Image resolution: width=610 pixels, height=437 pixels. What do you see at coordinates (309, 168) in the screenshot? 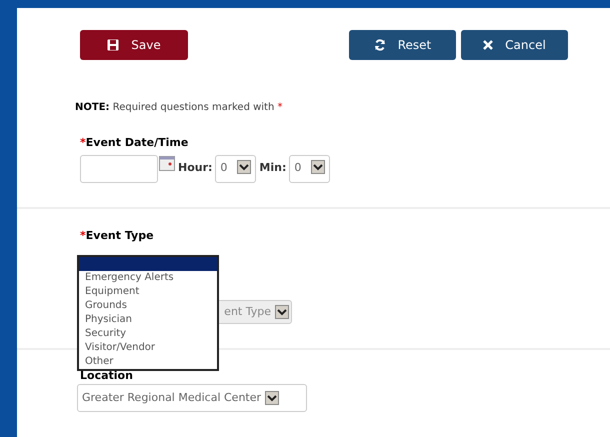
I see `min-select: 0` at bounding box center [309, 168].